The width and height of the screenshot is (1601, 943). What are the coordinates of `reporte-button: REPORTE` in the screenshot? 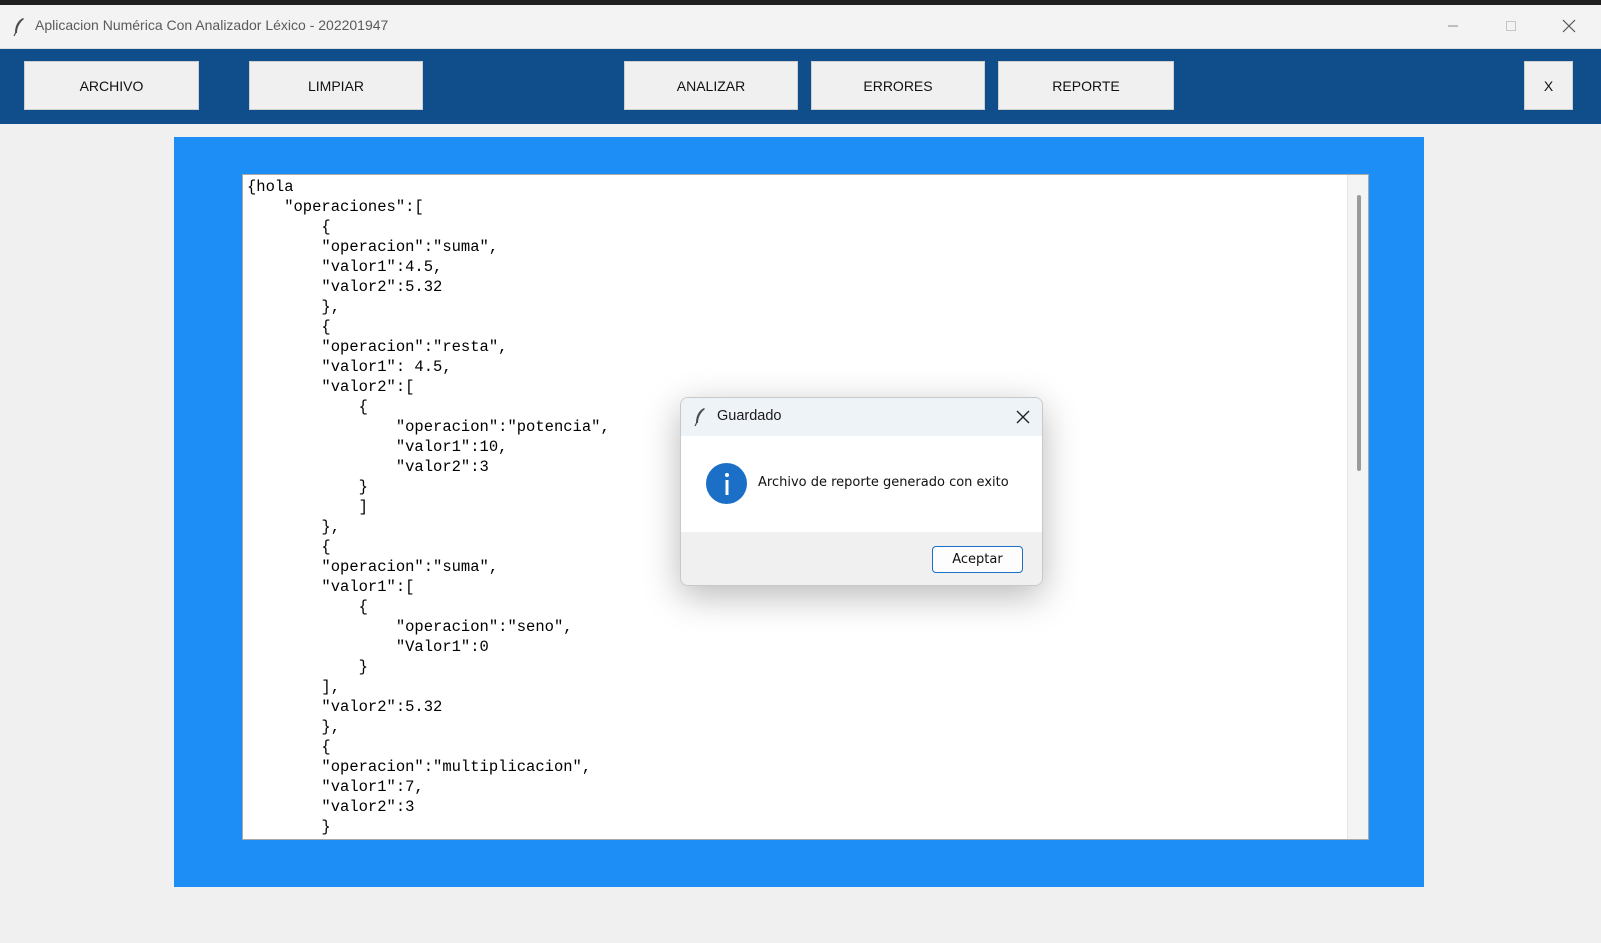 It's located at (1086, 85).